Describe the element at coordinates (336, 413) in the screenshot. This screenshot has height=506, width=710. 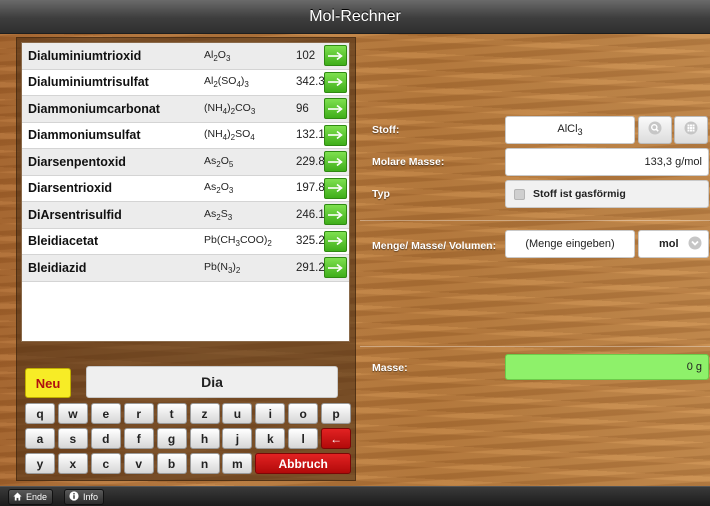
I see `key-p: p` at that location.